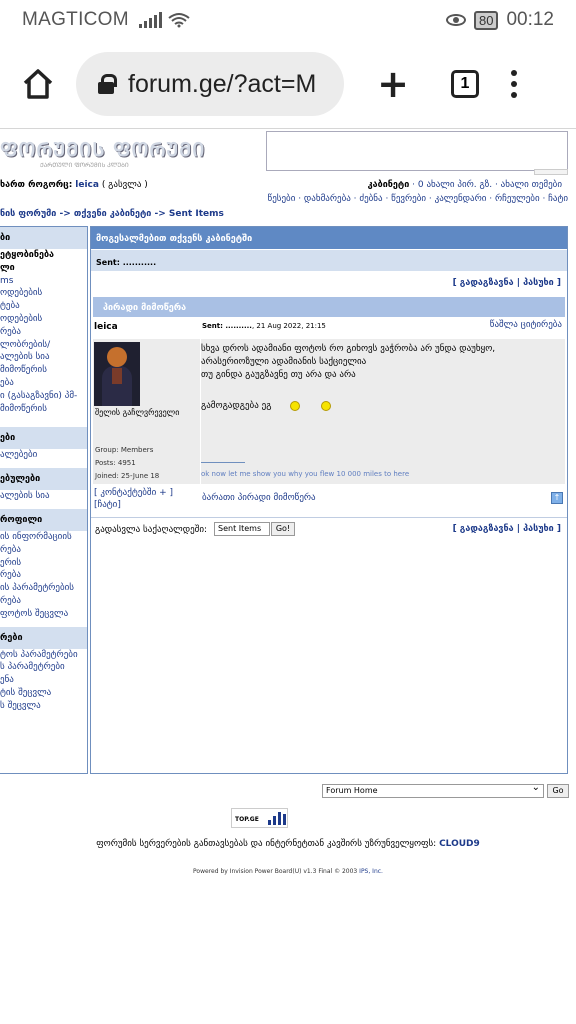 The height and width of the screenshot is (1024, 576). What do you see at coordinates (124, 450) in the screenshot?
I see `member-group: Group: Members` at bounding box center [124, 450].